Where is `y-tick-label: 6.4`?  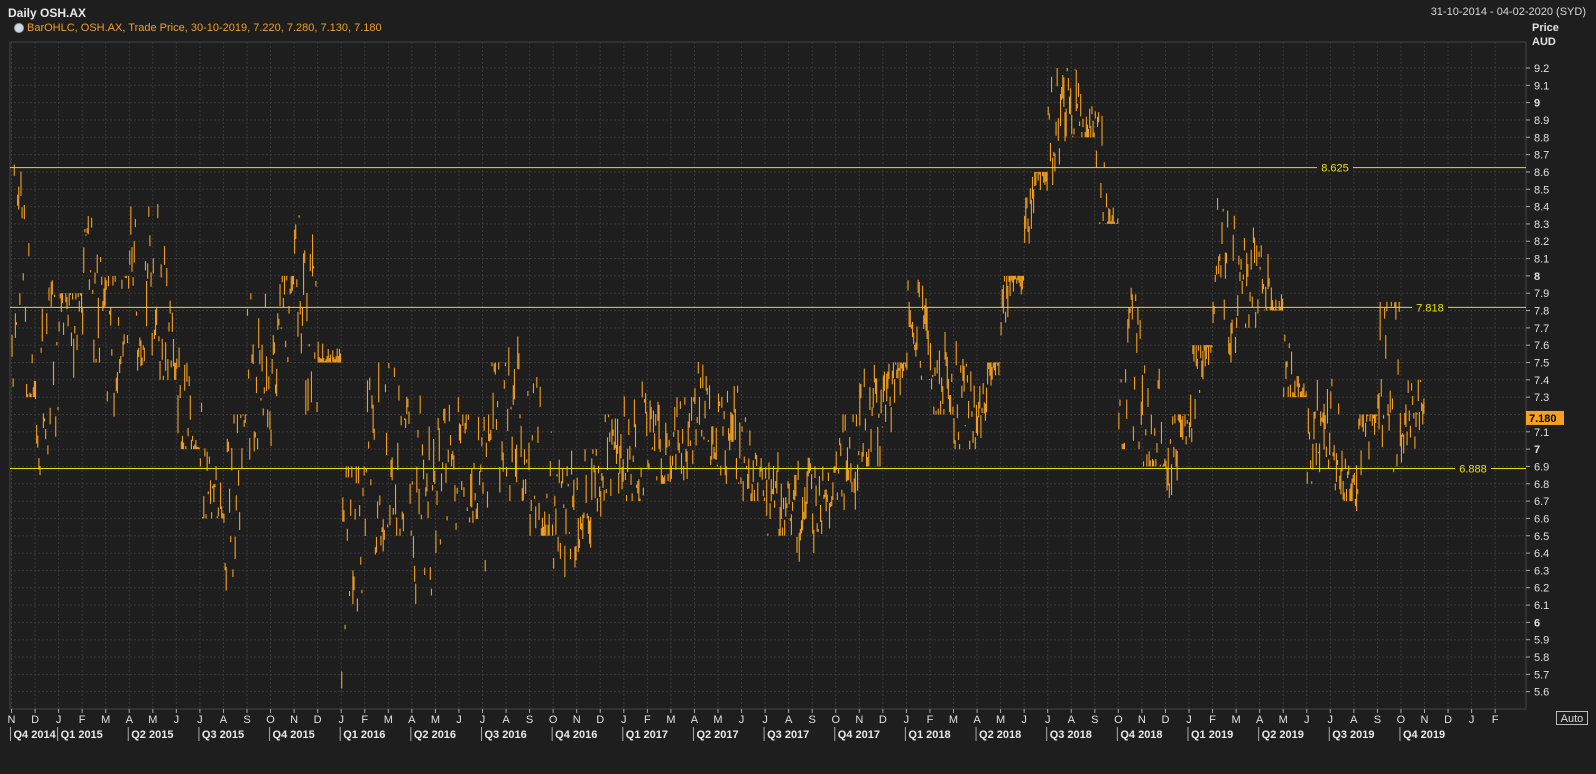 y-tick-label: 6.4 is located at coordinates (1541, 554).